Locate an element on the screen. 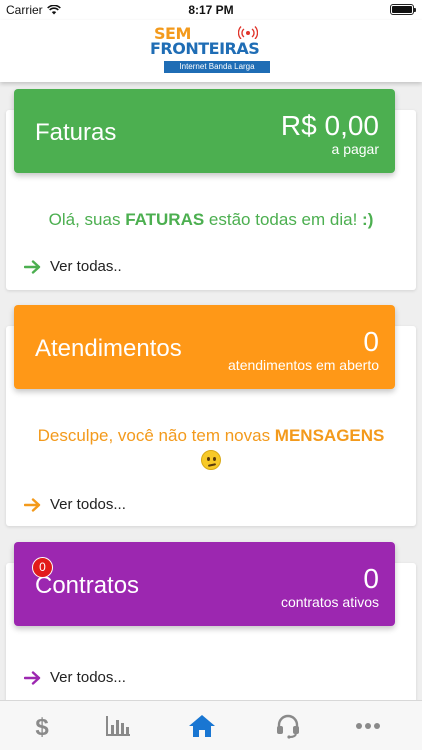 The height and width of the screenshot is (750, 422). tab-graficos is located at coordinates (118, 725).